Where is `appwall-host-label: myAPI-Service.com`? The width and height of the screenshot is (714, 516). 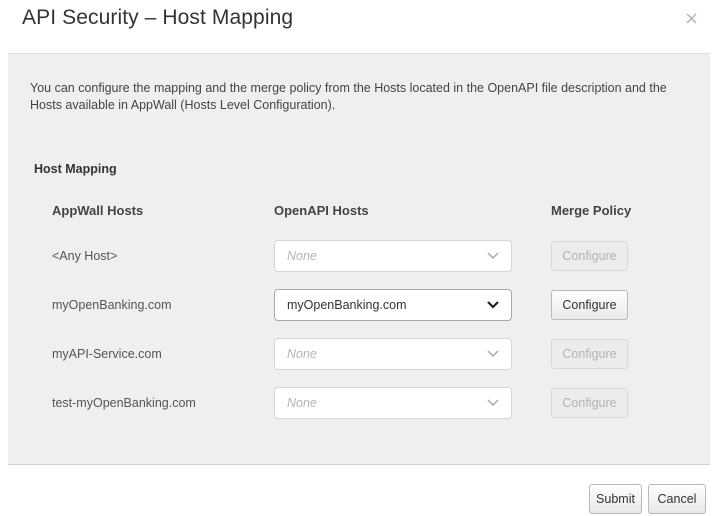 appwall-host-label: myAPI-Service.com is located at coordinates (107, 354).